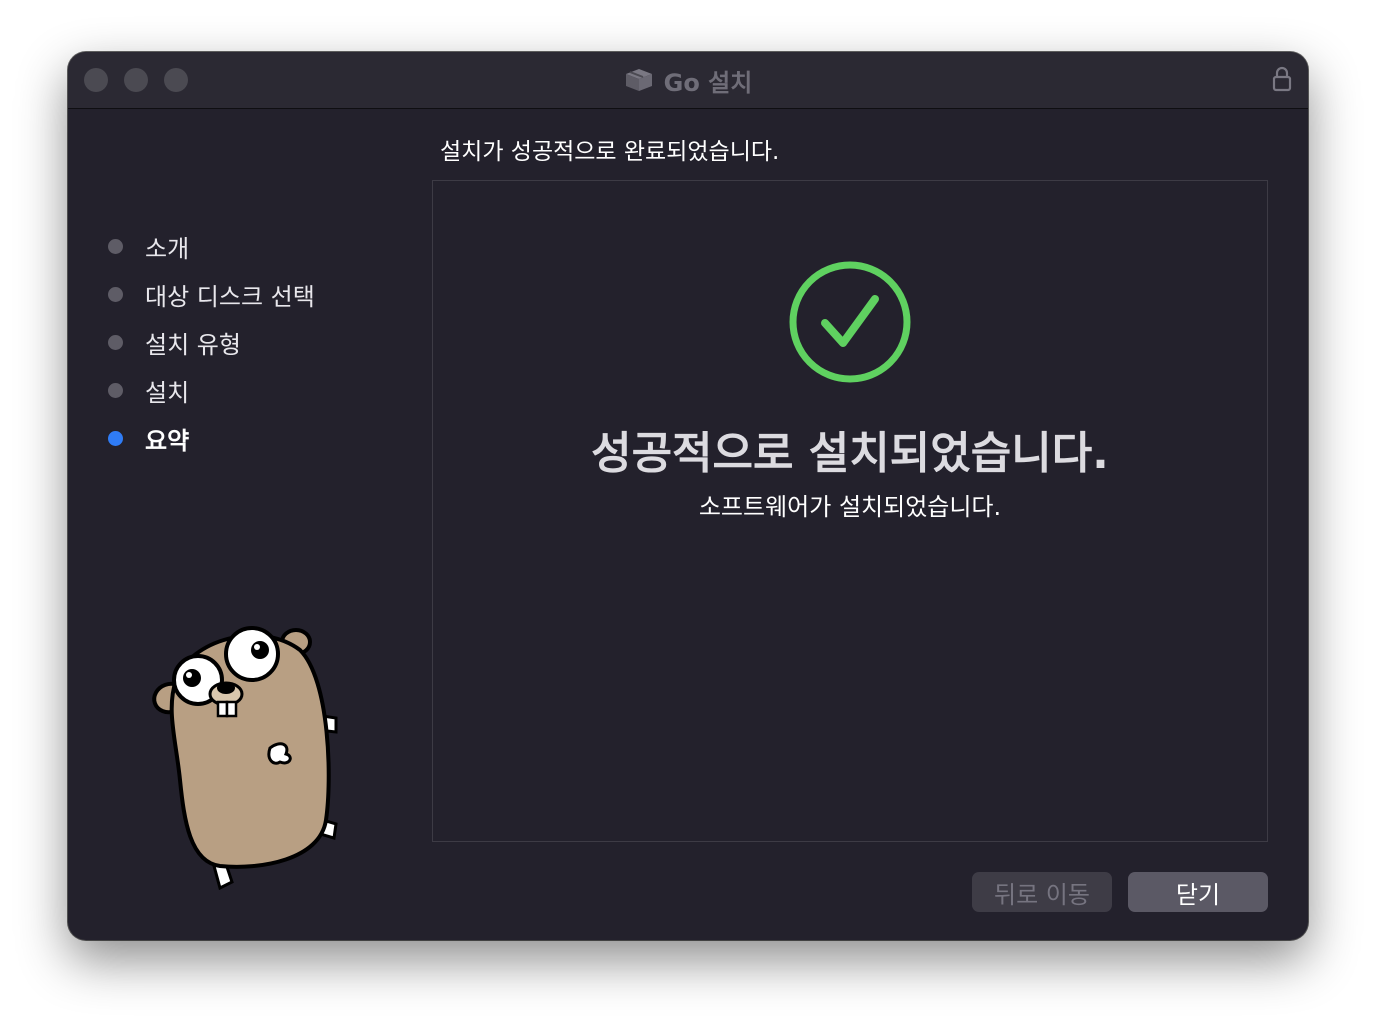  What do you see at coordinates (850, 507) in the screenshot?
I see `success-subtitle: 소프트웨어가 설치되었습니다.` at bounding box center [850, 507].